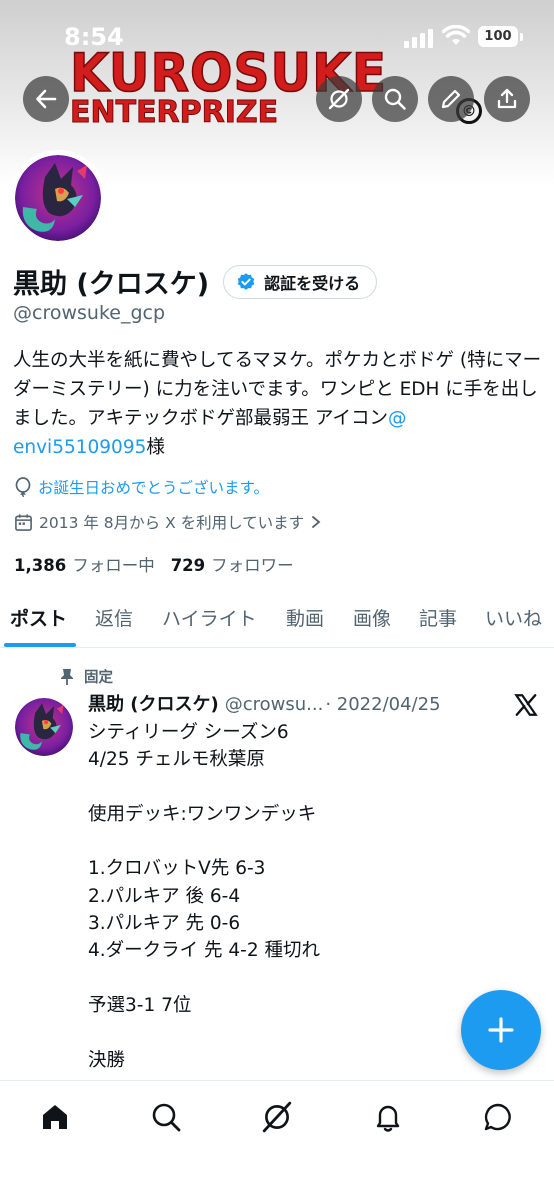  I want to click on pin-icon, so click(67, 676).